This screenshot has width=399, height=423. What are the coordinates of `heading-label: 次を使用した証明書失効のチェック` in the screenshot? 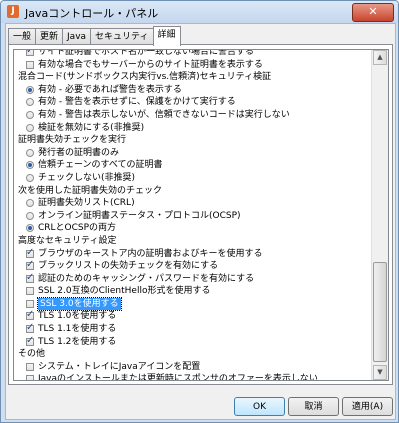 It's located at (90, 190).